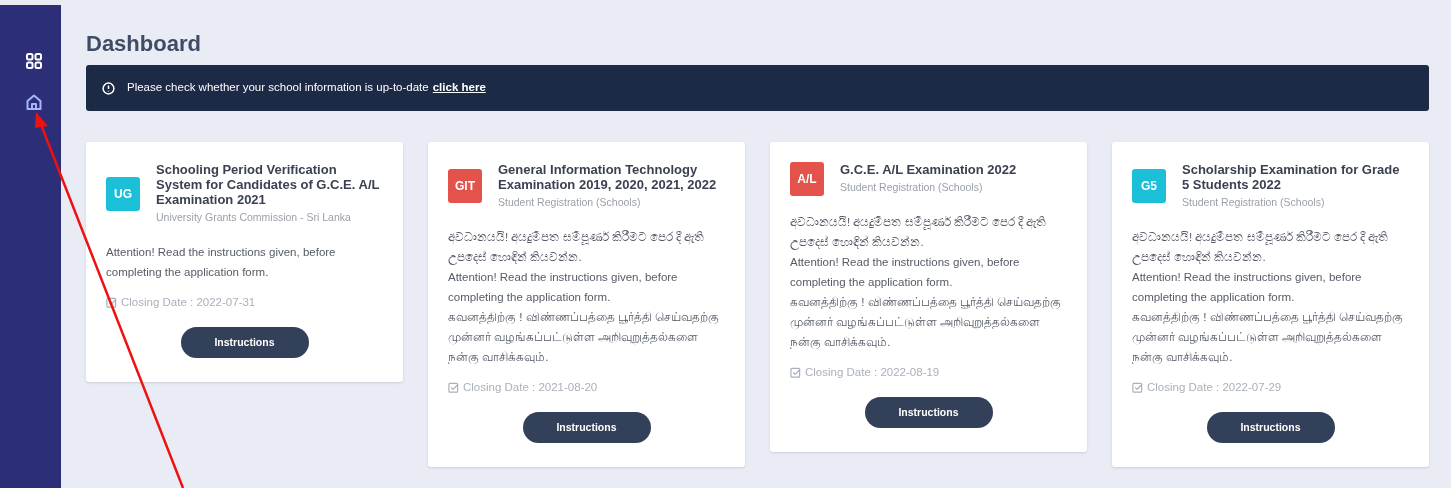 Image resolution: width=1451 pixels, height=488 pixels. I want to click on card-badge: GIT, so click(465, 186).